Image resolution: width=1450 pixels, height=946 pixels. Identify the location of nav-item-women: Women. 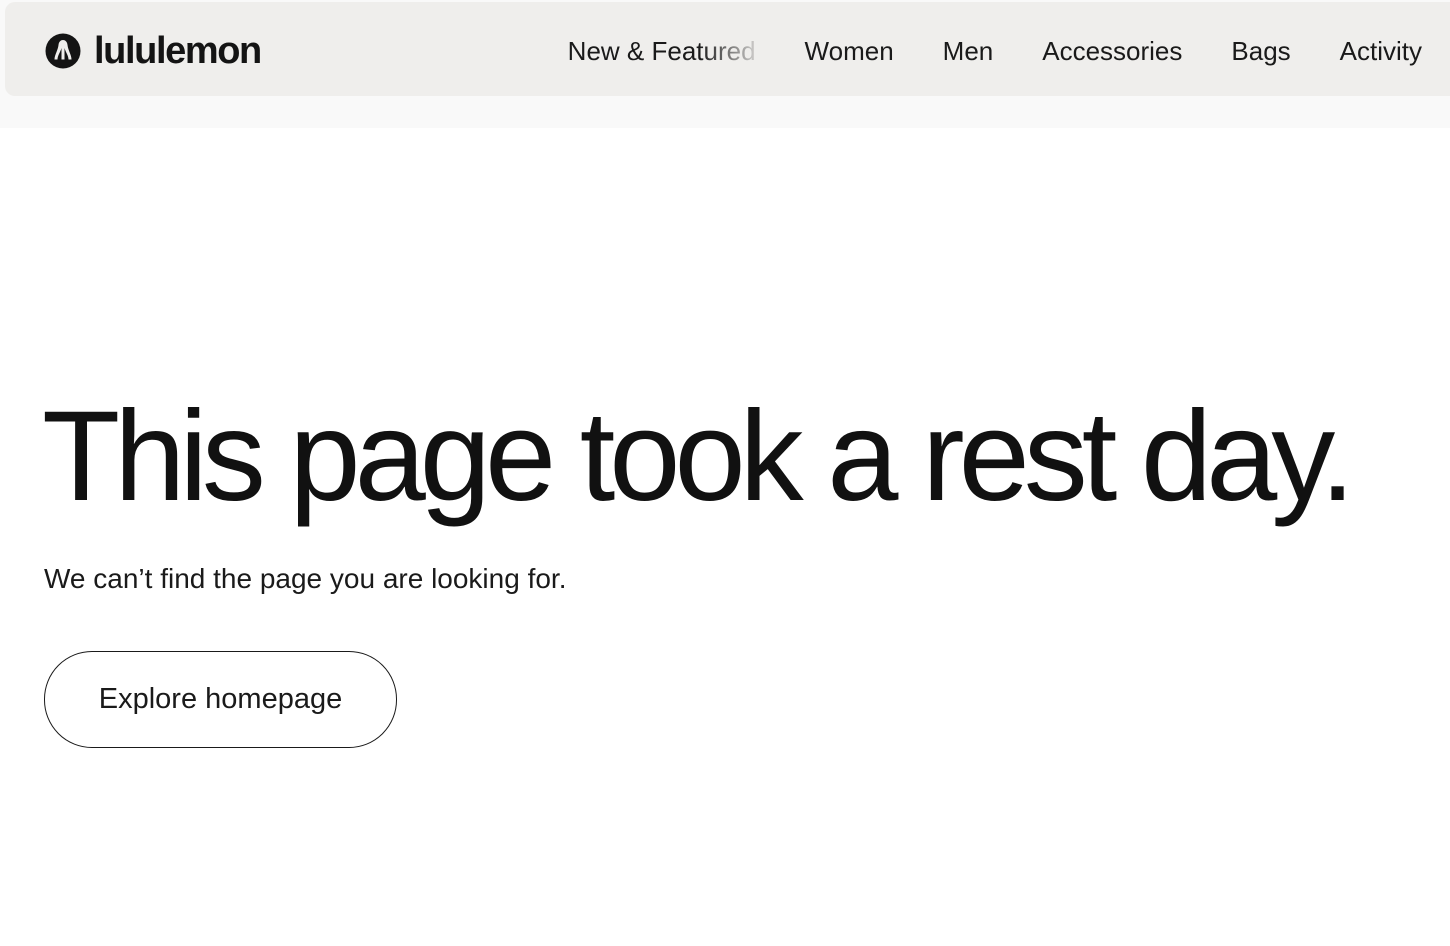
(849, 51).